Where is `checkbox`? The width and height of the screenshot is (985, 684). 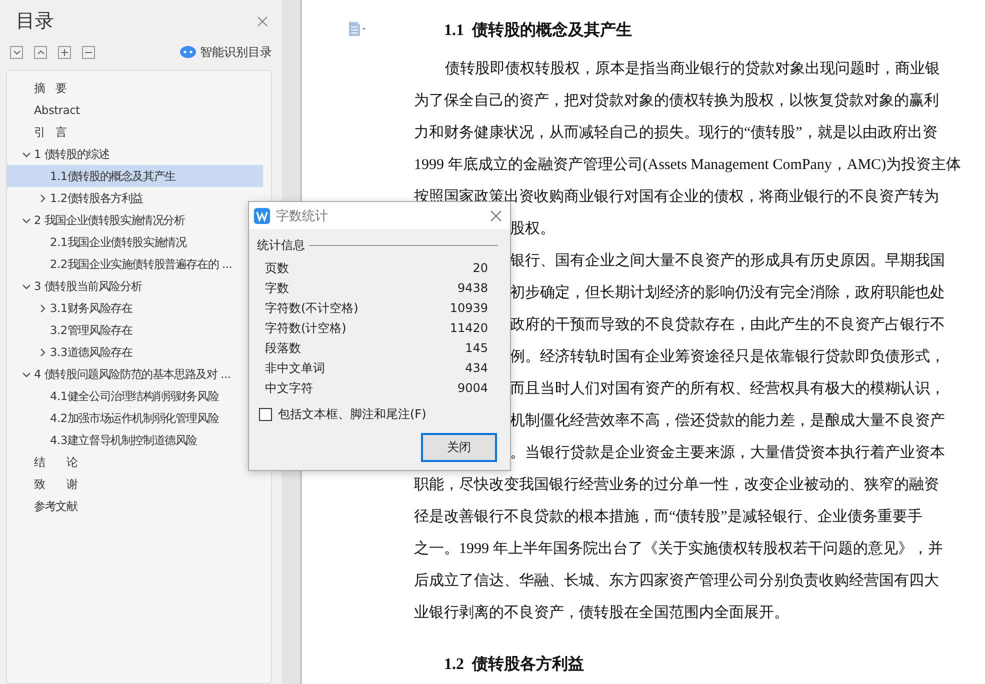
checkbox is located at coordinates (265, 414).